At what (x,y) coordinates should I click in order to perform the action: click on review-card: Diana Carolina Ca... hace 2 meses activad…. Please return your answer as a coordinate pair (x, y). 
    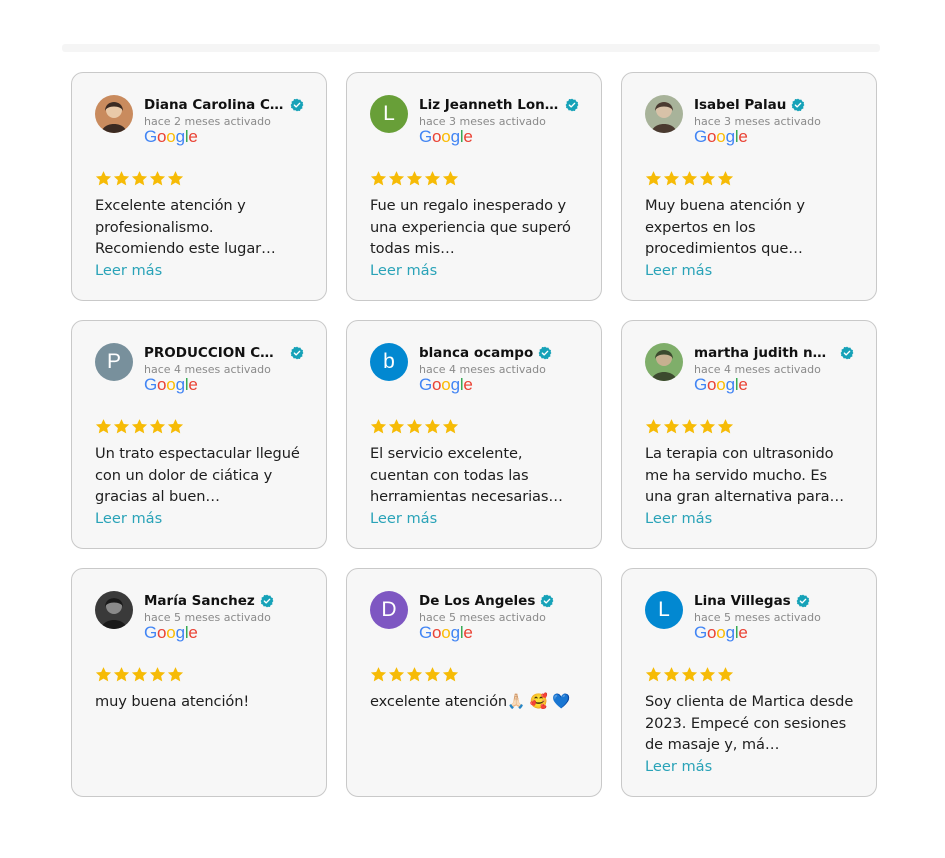
    Looking at the image, I should click on (199, 186).